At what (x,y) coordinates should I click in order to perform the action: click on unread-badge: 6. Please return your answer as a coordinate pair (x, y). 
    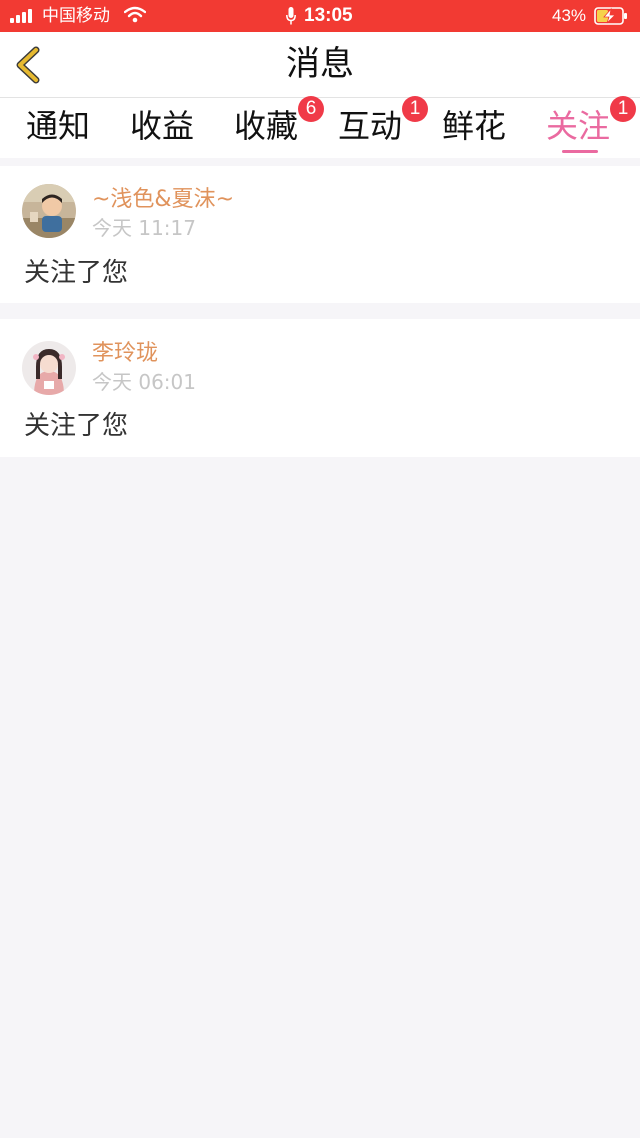
    Looking at the image, I should click on (311, 109).